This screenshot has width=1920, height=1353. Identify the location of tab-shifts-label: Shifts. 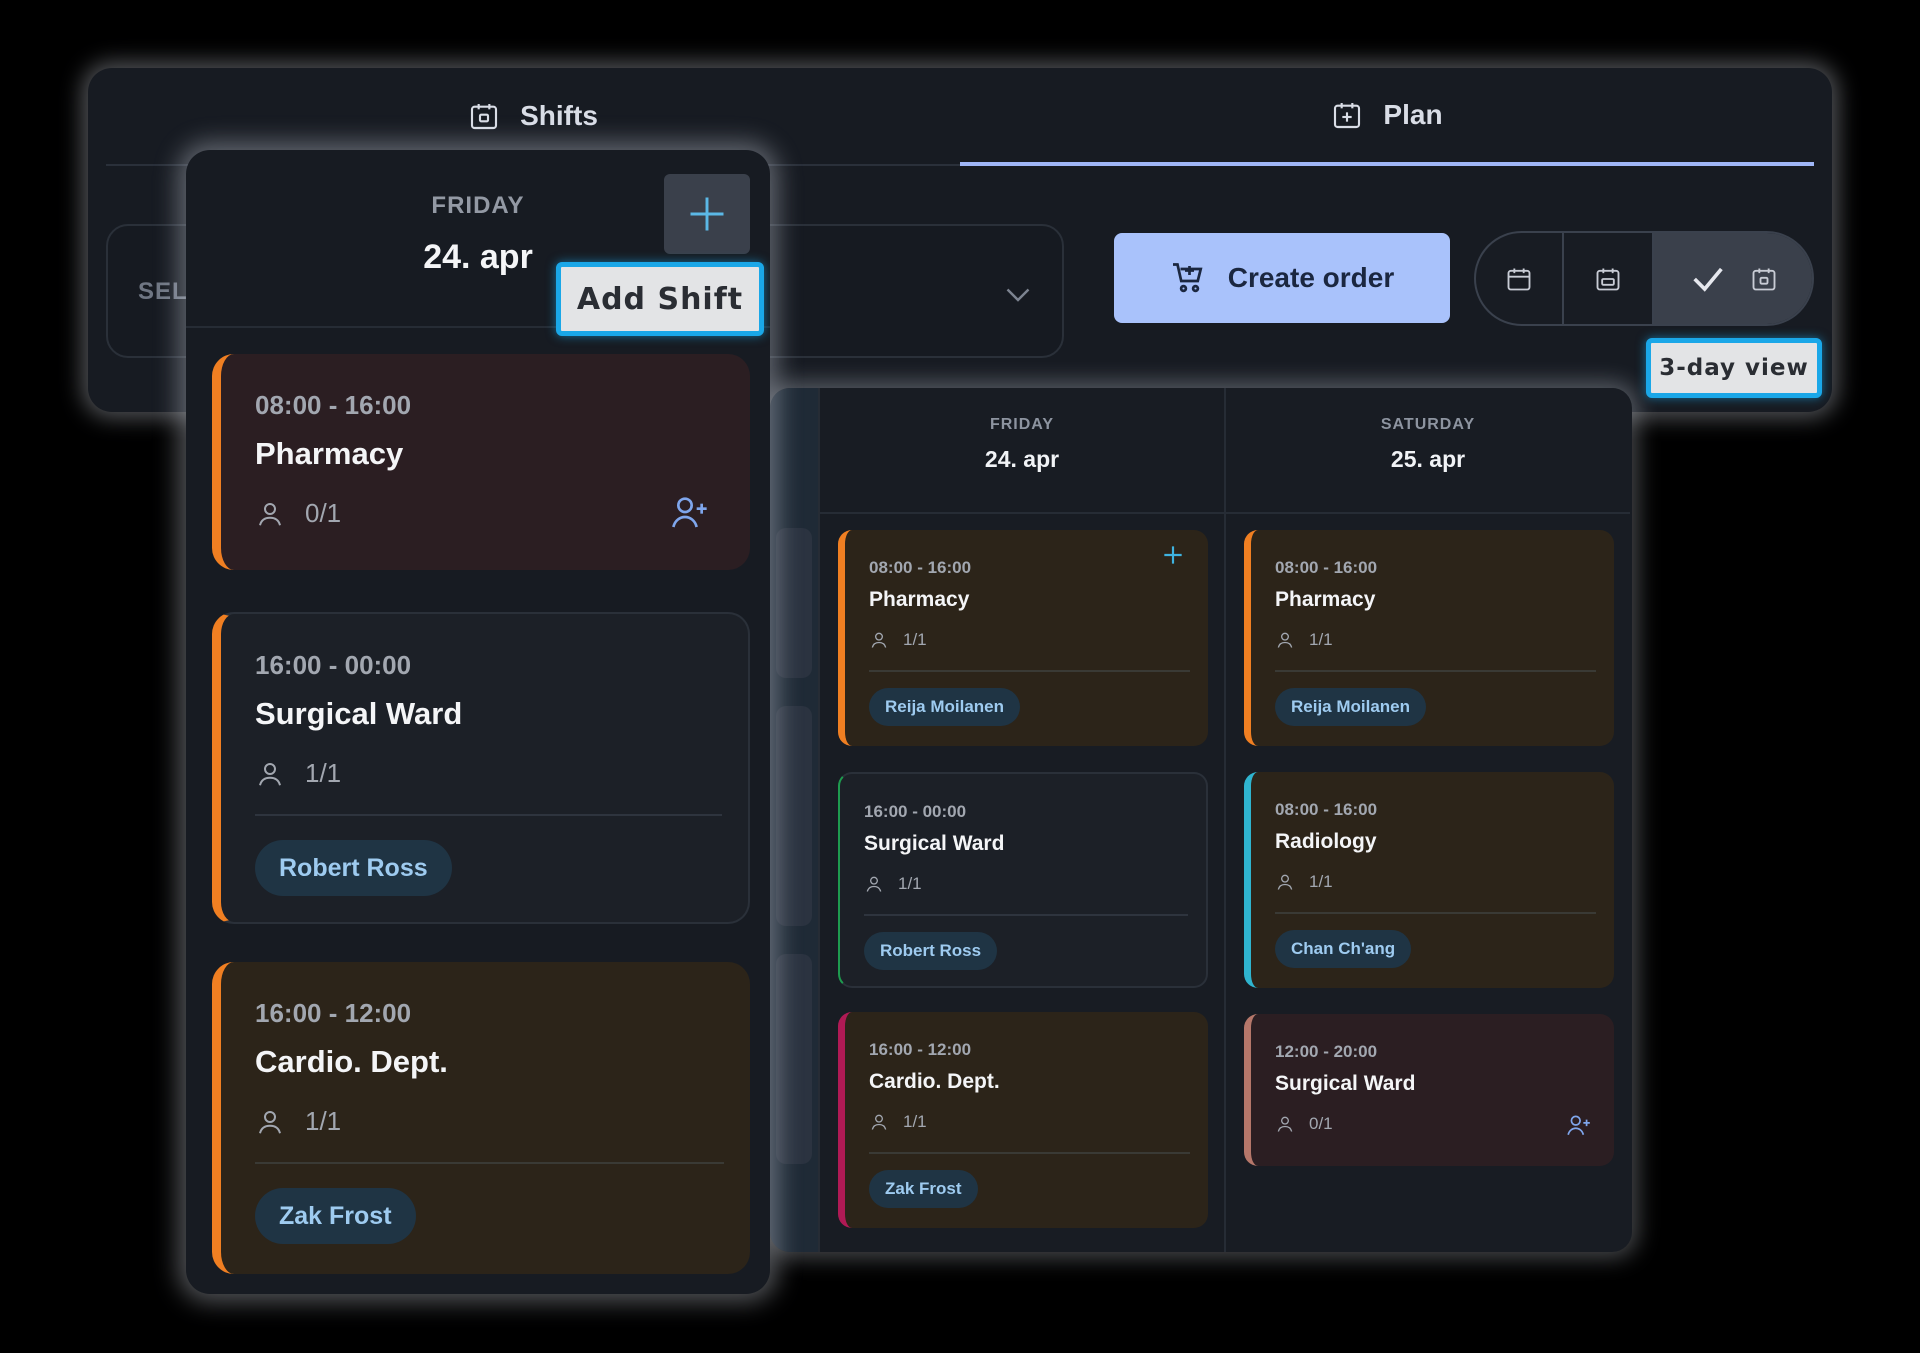
(559, 115).